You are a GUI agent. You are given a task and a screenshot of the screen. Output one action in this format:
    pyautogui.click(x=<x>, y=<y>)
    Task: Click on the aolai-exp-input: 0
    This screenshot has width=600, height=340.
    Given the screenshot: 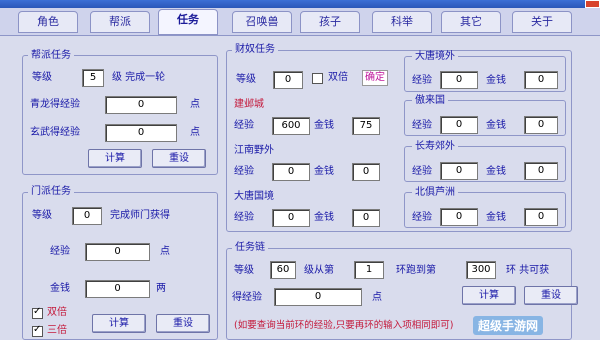 What is the action you would take?
    pyautogui.click(x=459, y=125)
    